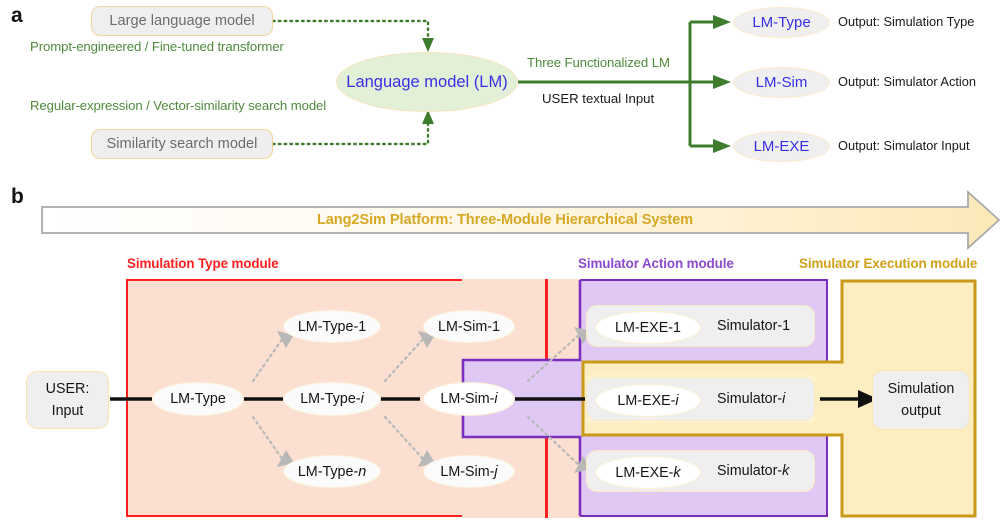 This screenshot has width=1000, height=529. I want to click on exe-row-k: LM-EXE-k Simulator-k, so click(700, 471).